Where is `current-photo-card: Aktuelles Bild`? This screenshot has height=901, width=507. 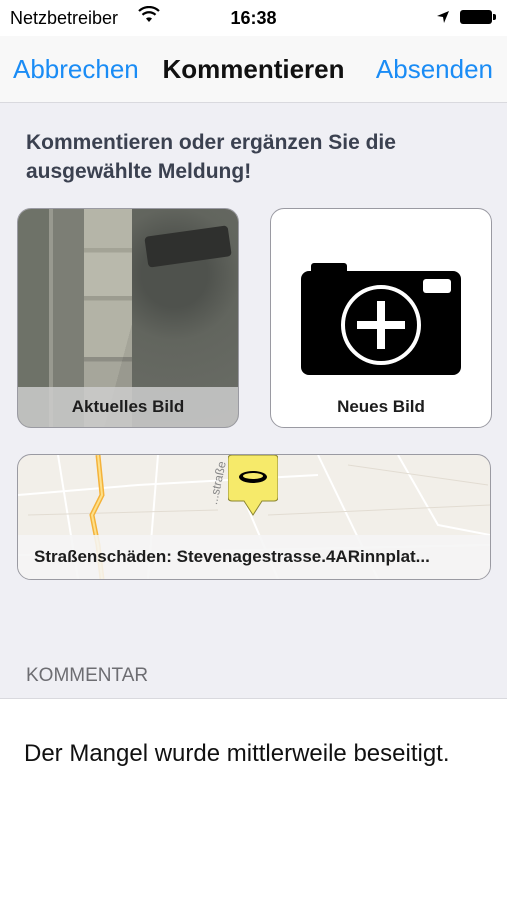 current-photo-card: Aktuelles Bild is located at coordinates (128, 318).